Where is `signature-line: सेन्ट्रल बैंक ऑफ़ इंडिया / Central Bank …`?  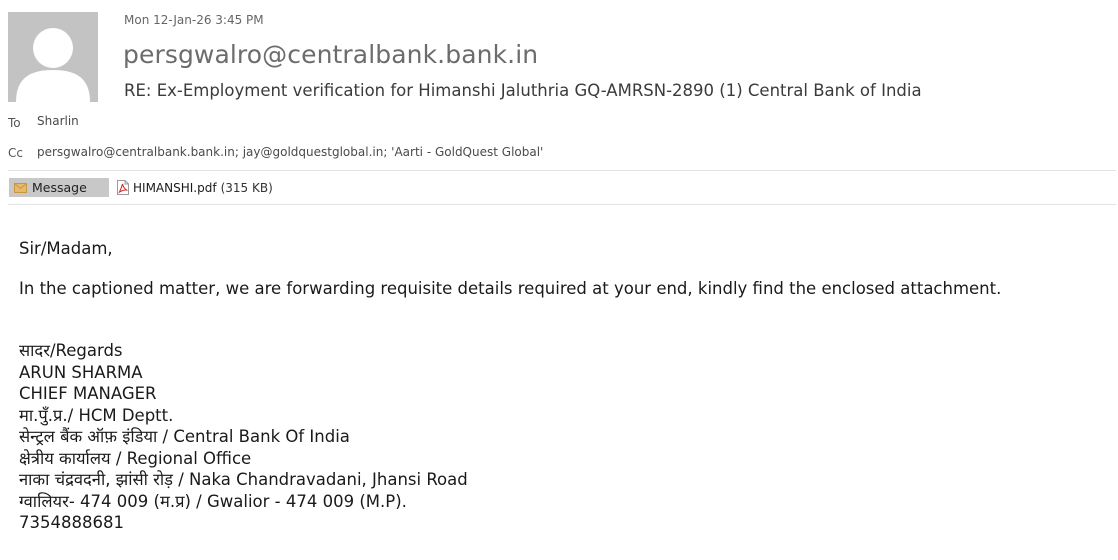
signature-line: सेन्ट्रल बैंक ऑफ़ इंडिया / Central Bank … is located at coordinates (184, 436).